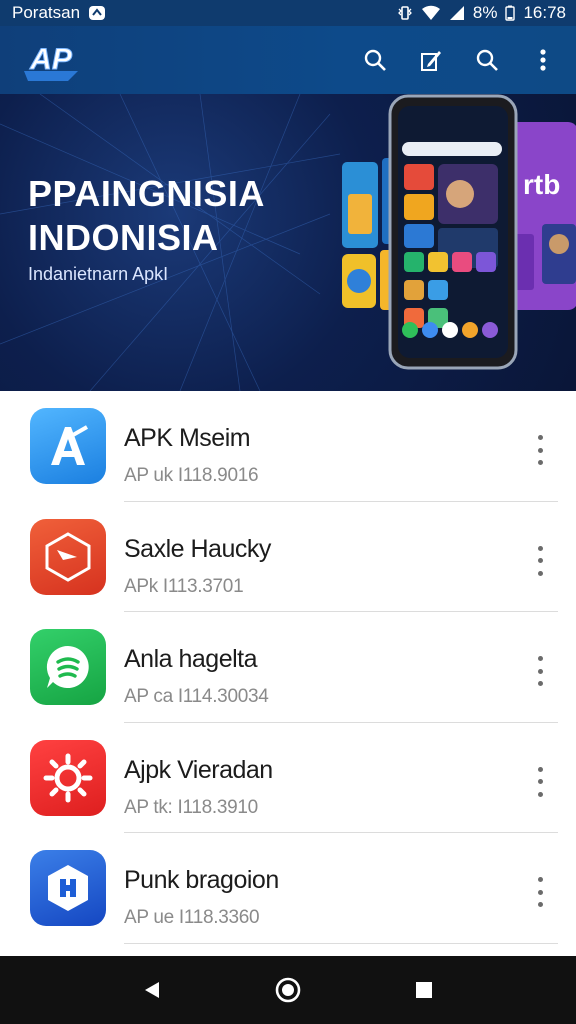  What do you see at coordinates (146, 193) in the screenshot?
I see `banner-title-line1: PPAINGNISIA` at bounding box center [146, 193].